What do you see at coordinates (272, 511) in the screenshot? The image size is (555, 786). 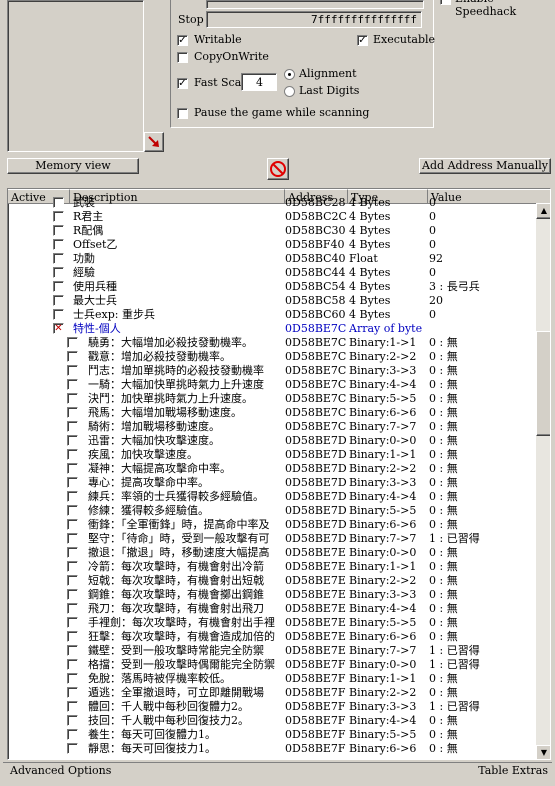 I see `table-row: 修練：獲得較多經驗值。 0D58BE7D Binary:5->5 0 : 無` at bounding box center [272, 511].